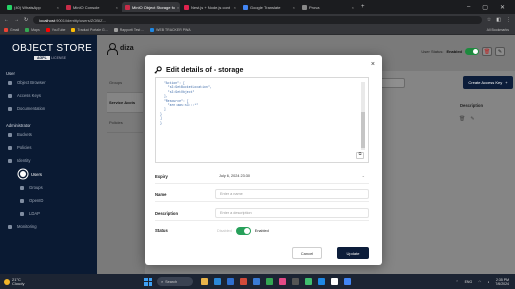  I want to click on tab-label: Google Translate, so click(265, 7).